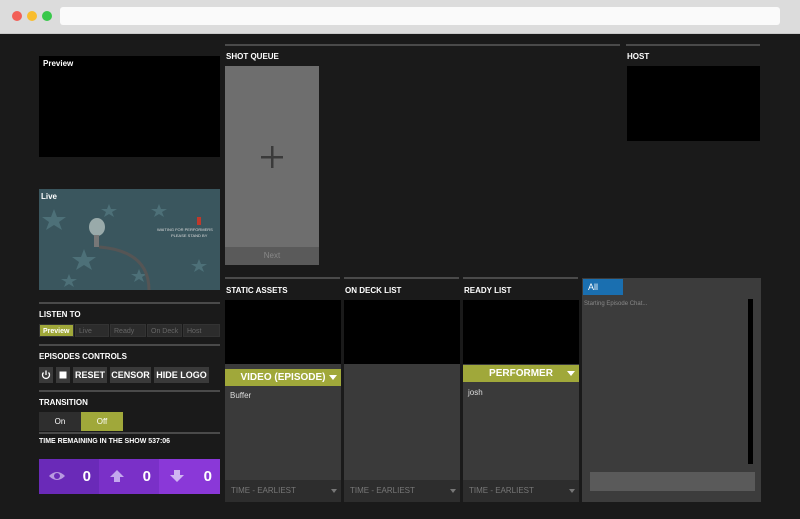 This screenshot has height=519, width=800. What do you see at coordinates (402, 401) in the screenshot?
I see `on-deck-panel: TIME - EARLIEST` at bounding box center [402, 401].